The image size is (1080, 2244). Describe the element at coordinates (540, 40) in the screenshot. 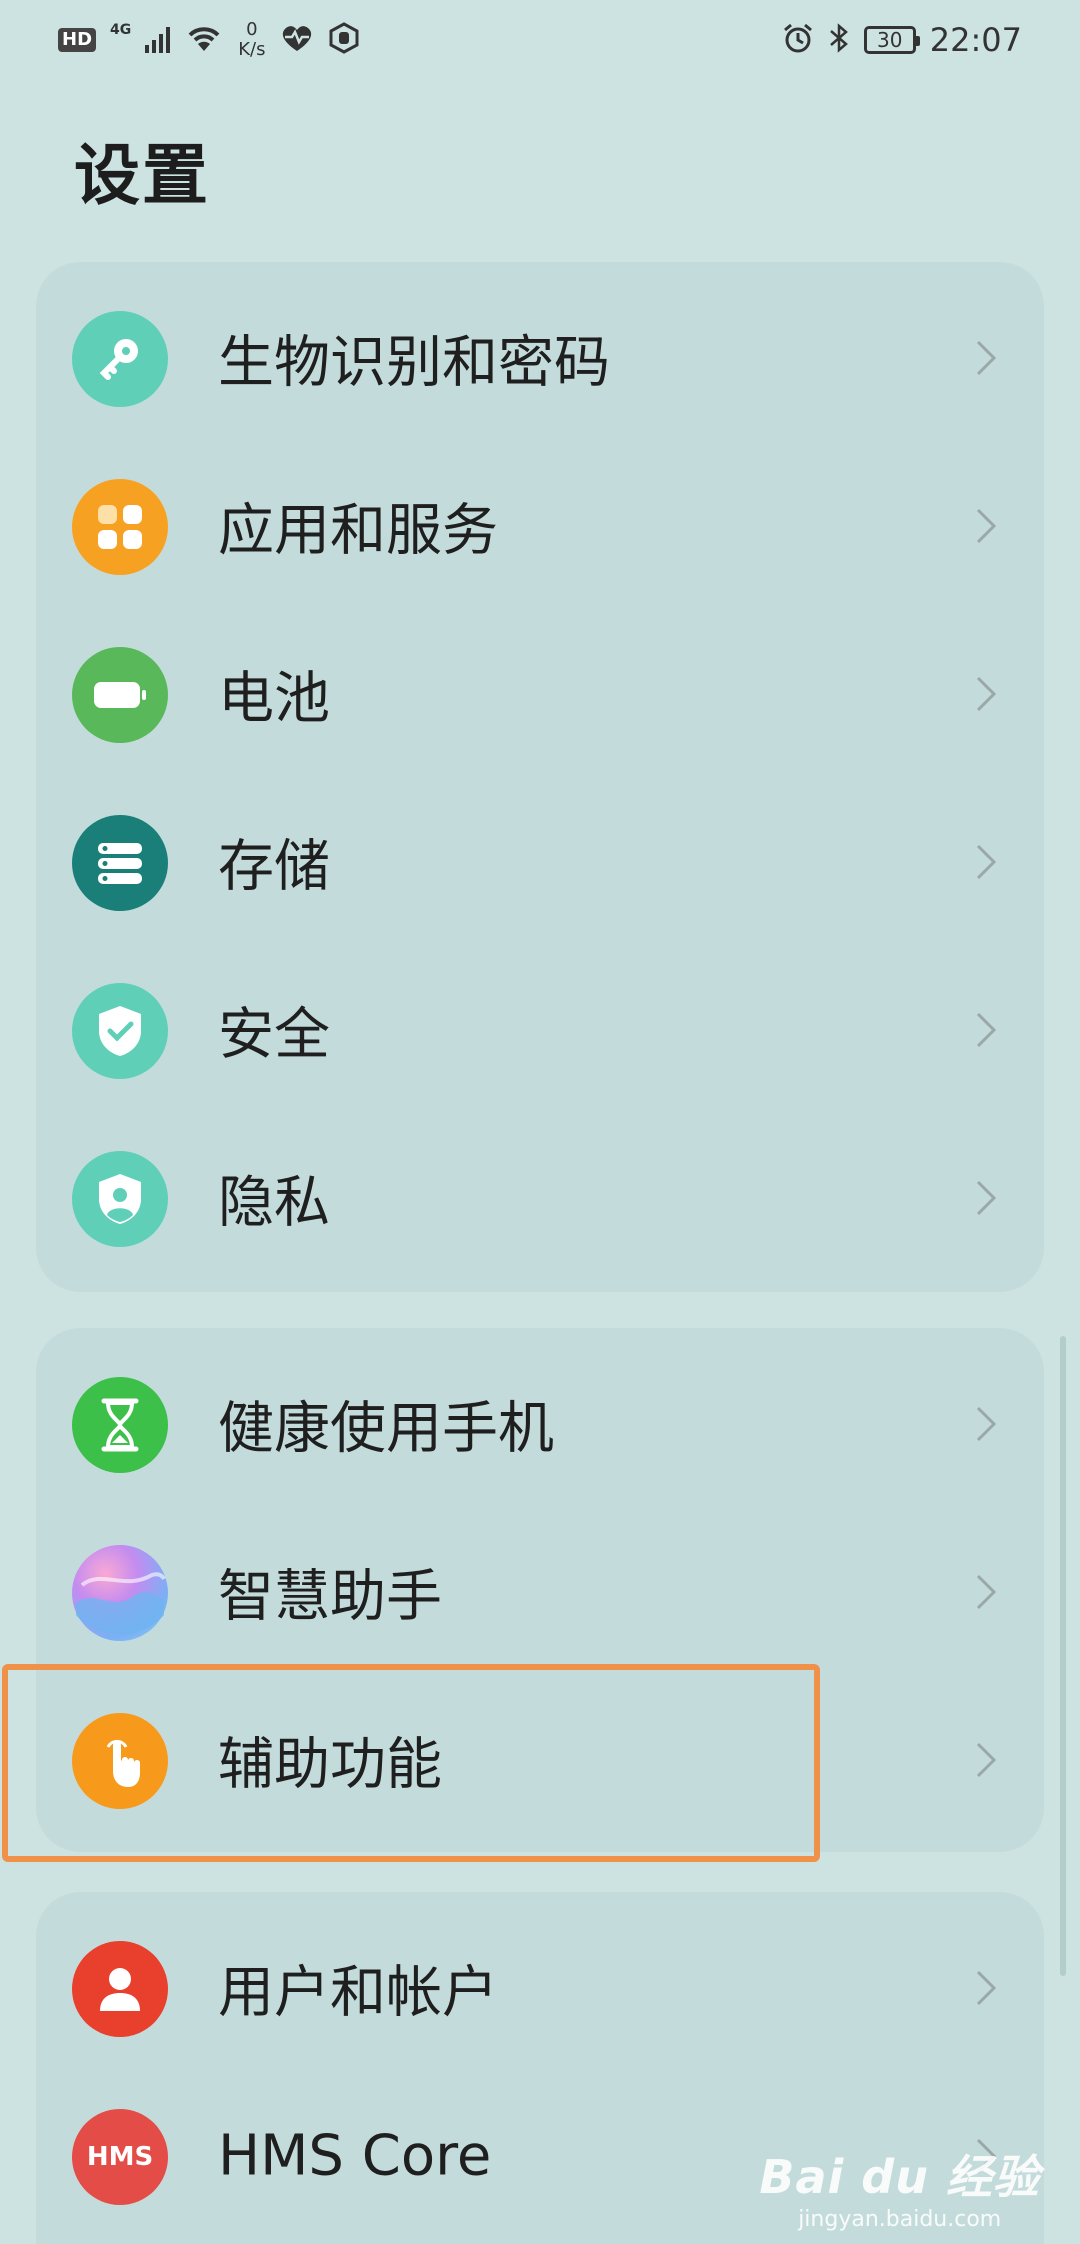

I see `status-bar: HD 4G 0 K/s 30 22:07` at that location.